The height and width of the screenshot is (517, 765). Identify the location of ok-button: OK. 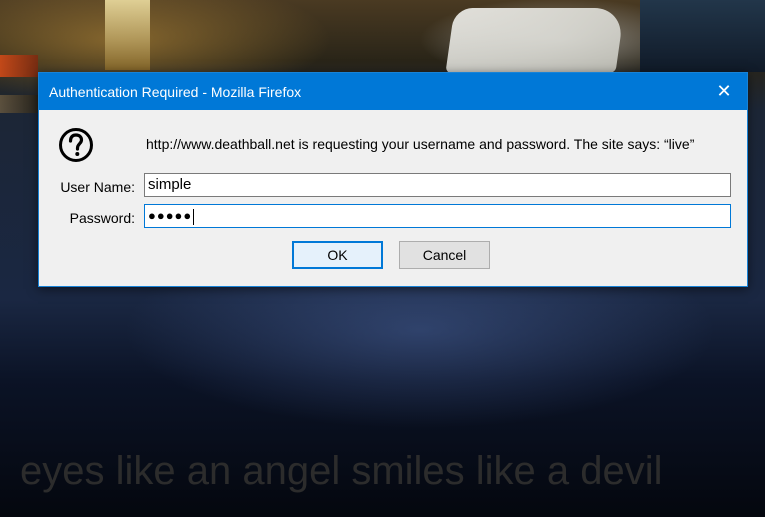
(337, 255).